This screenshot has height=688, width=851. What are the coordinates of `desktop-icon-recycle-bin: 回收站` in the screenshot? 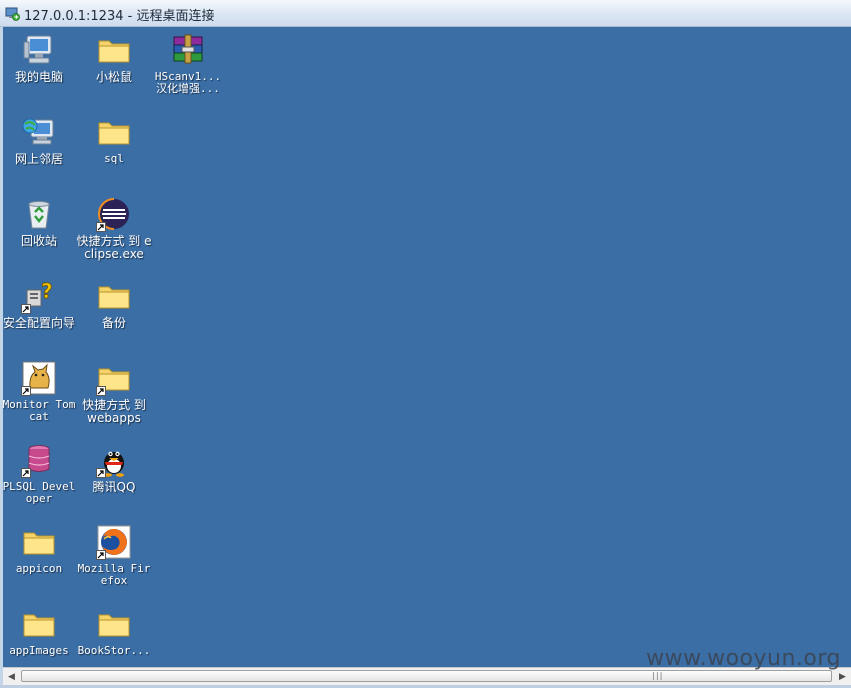 It's located at (40, 222).